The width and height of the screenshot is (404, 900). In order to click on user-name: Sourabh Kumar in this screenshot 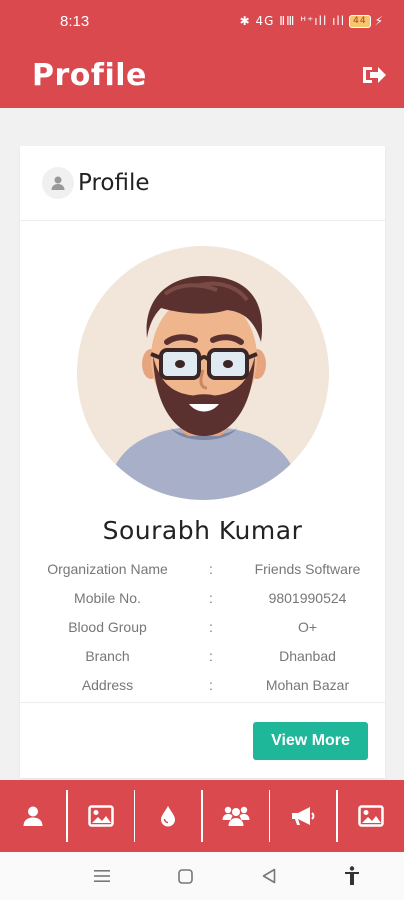, I will do `click(202, 530)`.